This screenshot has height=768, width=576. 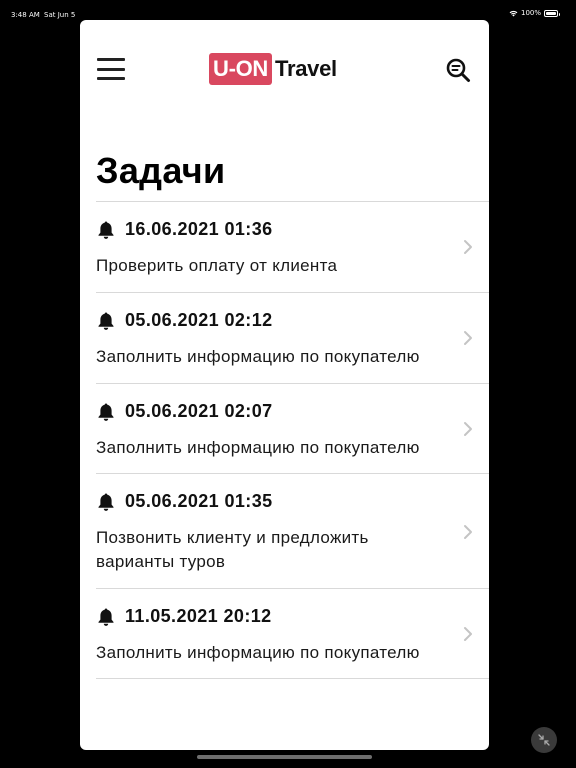 What do you see at coordinates (217, 265) in the screenshot?
I see `task-text: Проверить оплату от клиента` at bounding box center [217, 265].